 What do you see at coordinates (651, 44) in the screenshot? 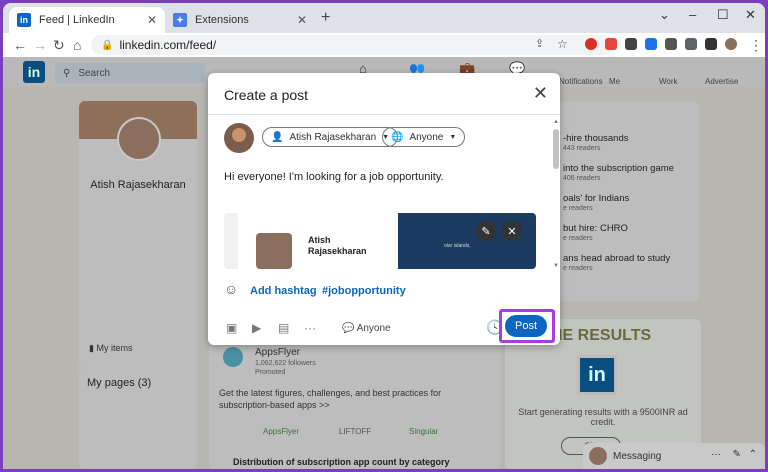
I see `extension-blue-icon` at bounding box center [651, 44].